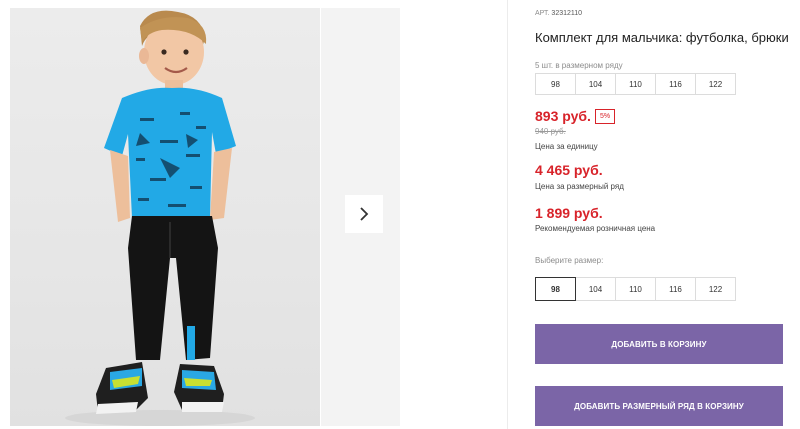 The image size is (800, 429). What do you see at coordinates (595, 84) in the screenshot?
I see `size-row-item: 104` at bounding box center [595, 84].